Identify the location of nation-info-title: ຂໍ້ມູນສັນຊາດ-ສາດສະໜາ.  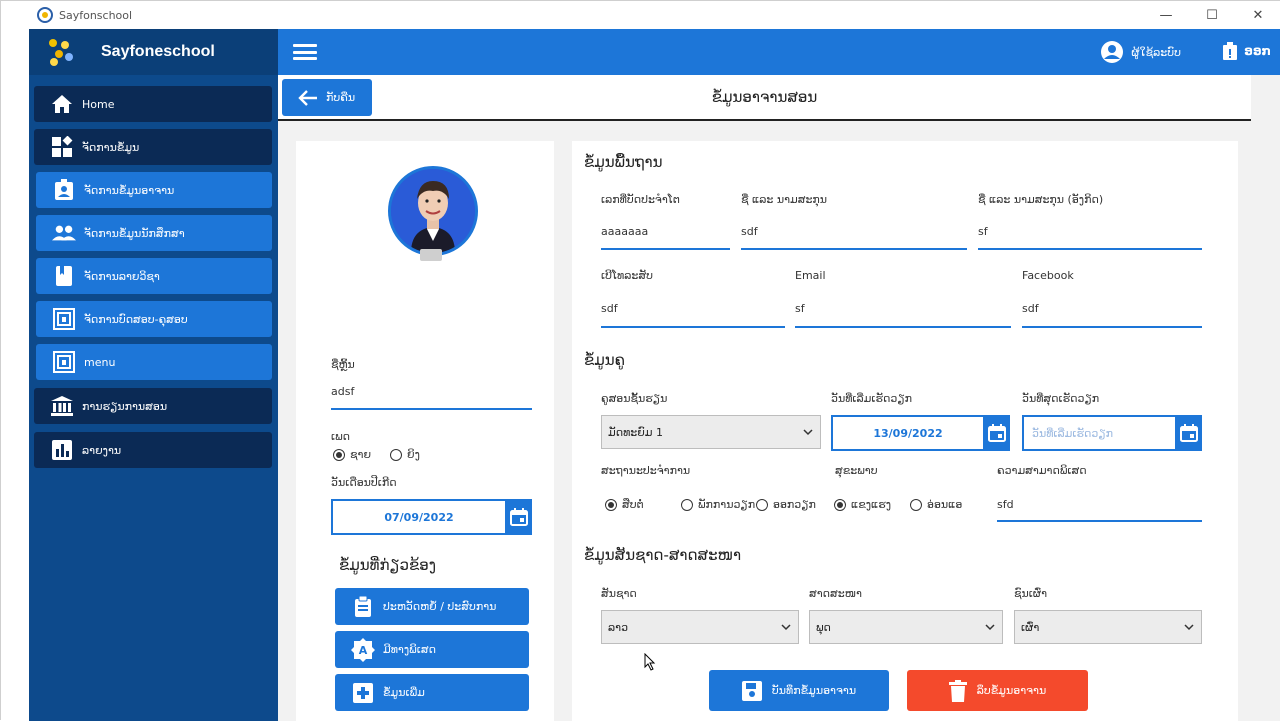
(663, 555).